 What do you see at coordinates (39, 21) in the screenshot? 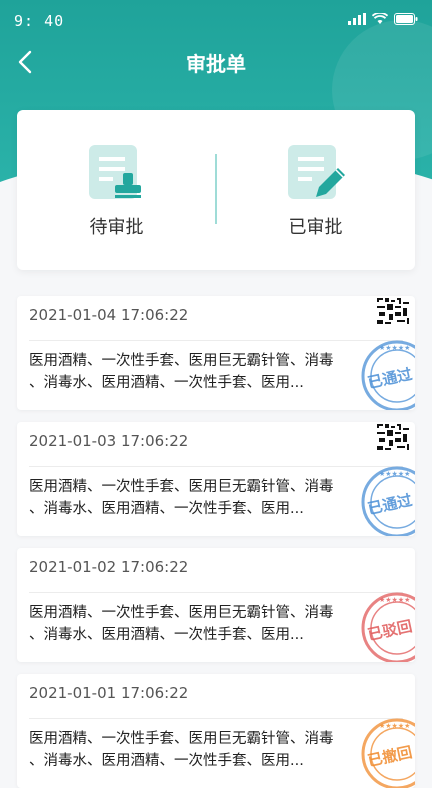
I see `status-time: 9: 40` at bounding box center [39, 21].